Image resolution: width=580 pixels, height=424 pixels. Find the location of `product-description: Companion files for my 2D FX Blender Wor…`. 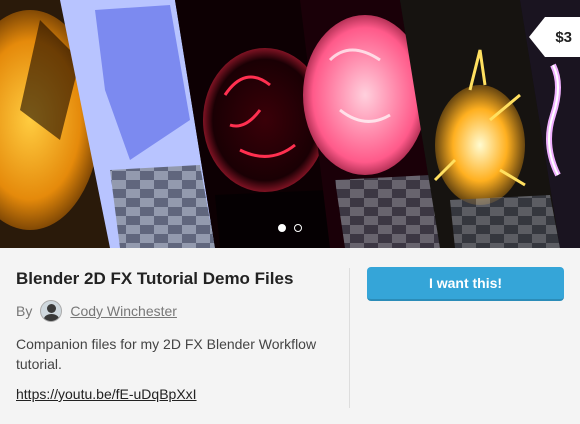

product-description: Companion files for my 2D FX Blender Wor… is located at coordinates (166, 354).